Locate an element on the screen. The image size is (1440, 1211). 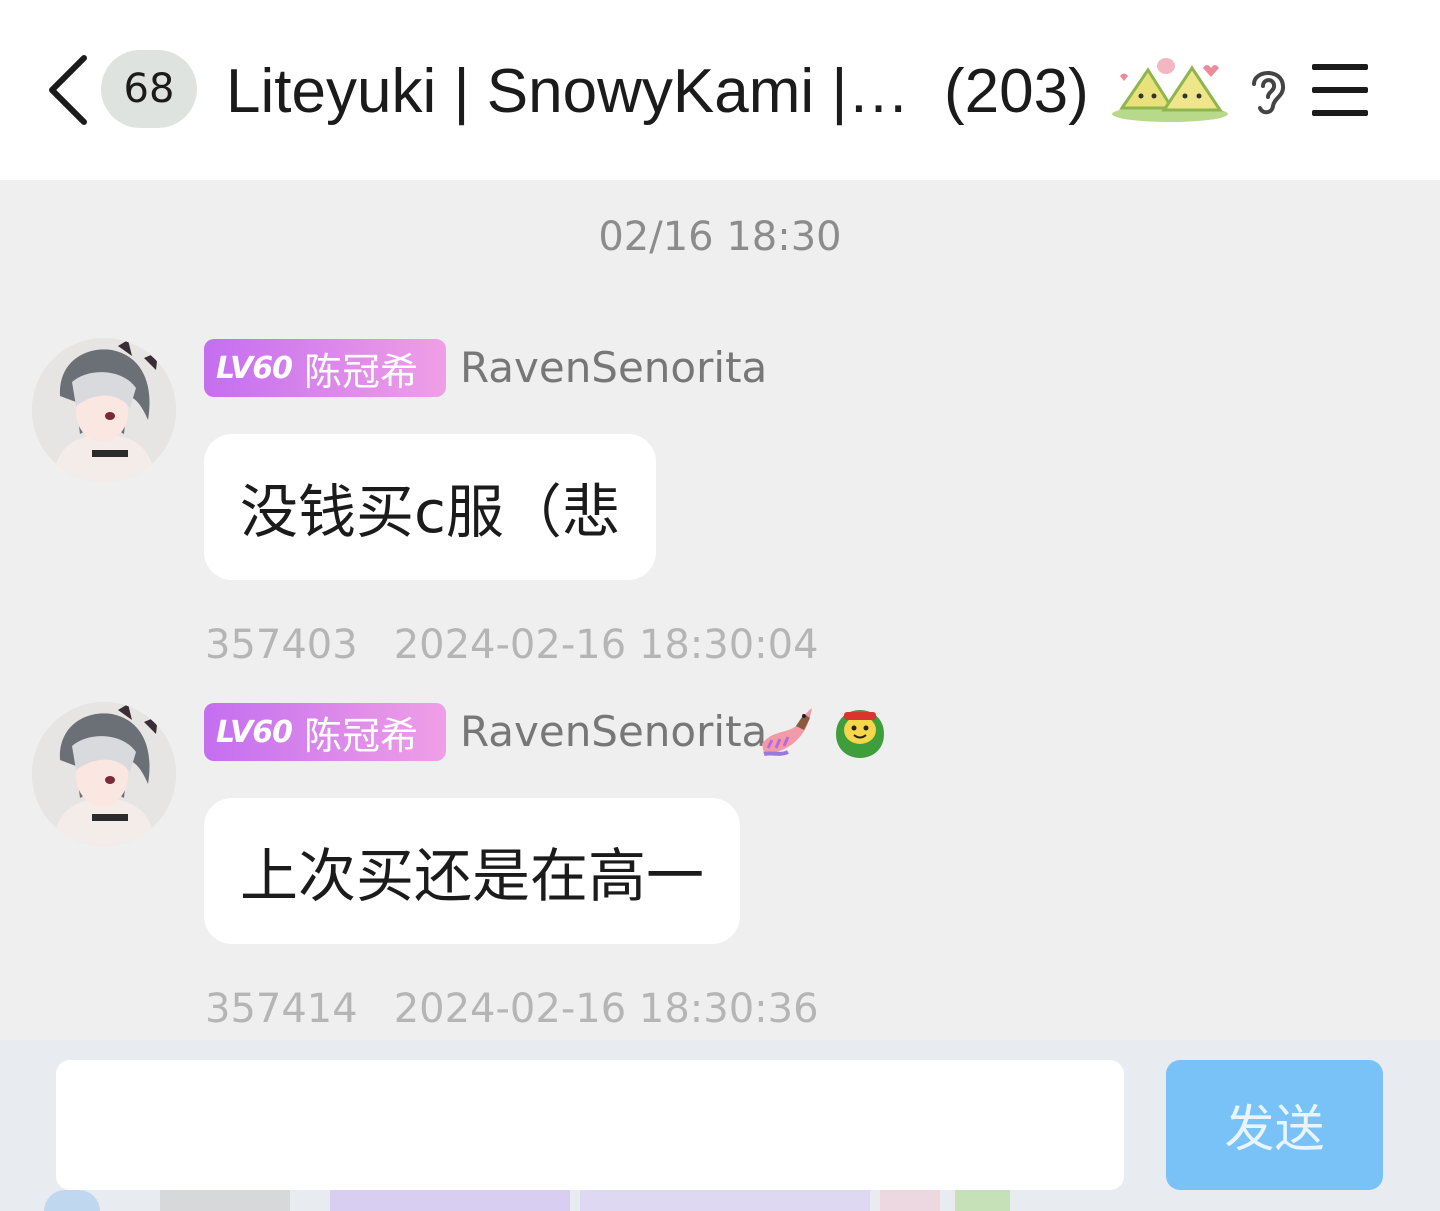
message-meta: 357403 2024-02-16 18:30:04 is located at coordinates (512, 645).